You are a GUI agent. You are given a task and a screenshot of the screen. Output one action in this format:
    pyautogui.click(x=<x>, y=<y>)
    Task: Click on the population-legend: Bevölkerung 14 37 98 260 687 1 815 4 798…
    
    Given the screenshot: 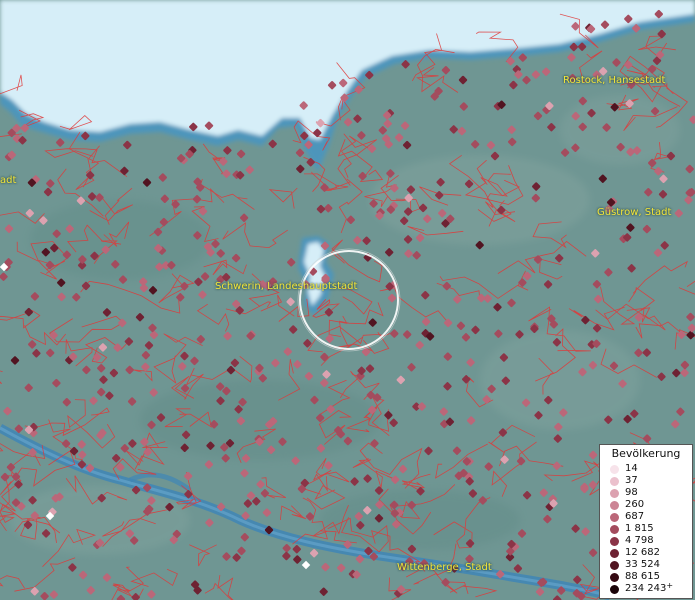 What is the action you would take?
    pyautogui.click(x=646, y=521)
    